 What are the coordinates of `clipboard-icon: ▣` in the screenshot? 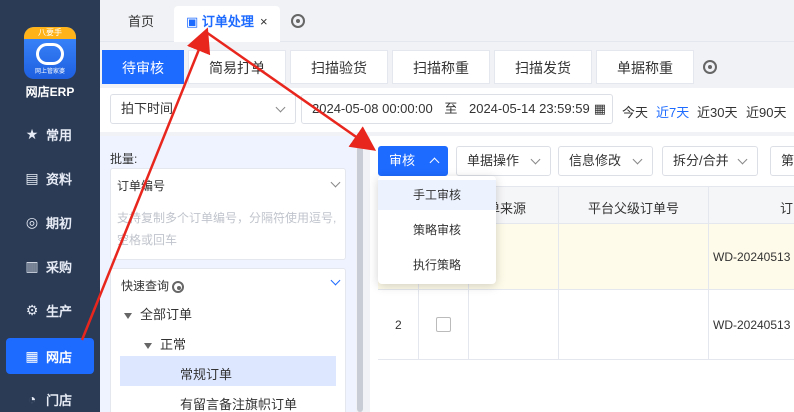 It's located at (192, 21).